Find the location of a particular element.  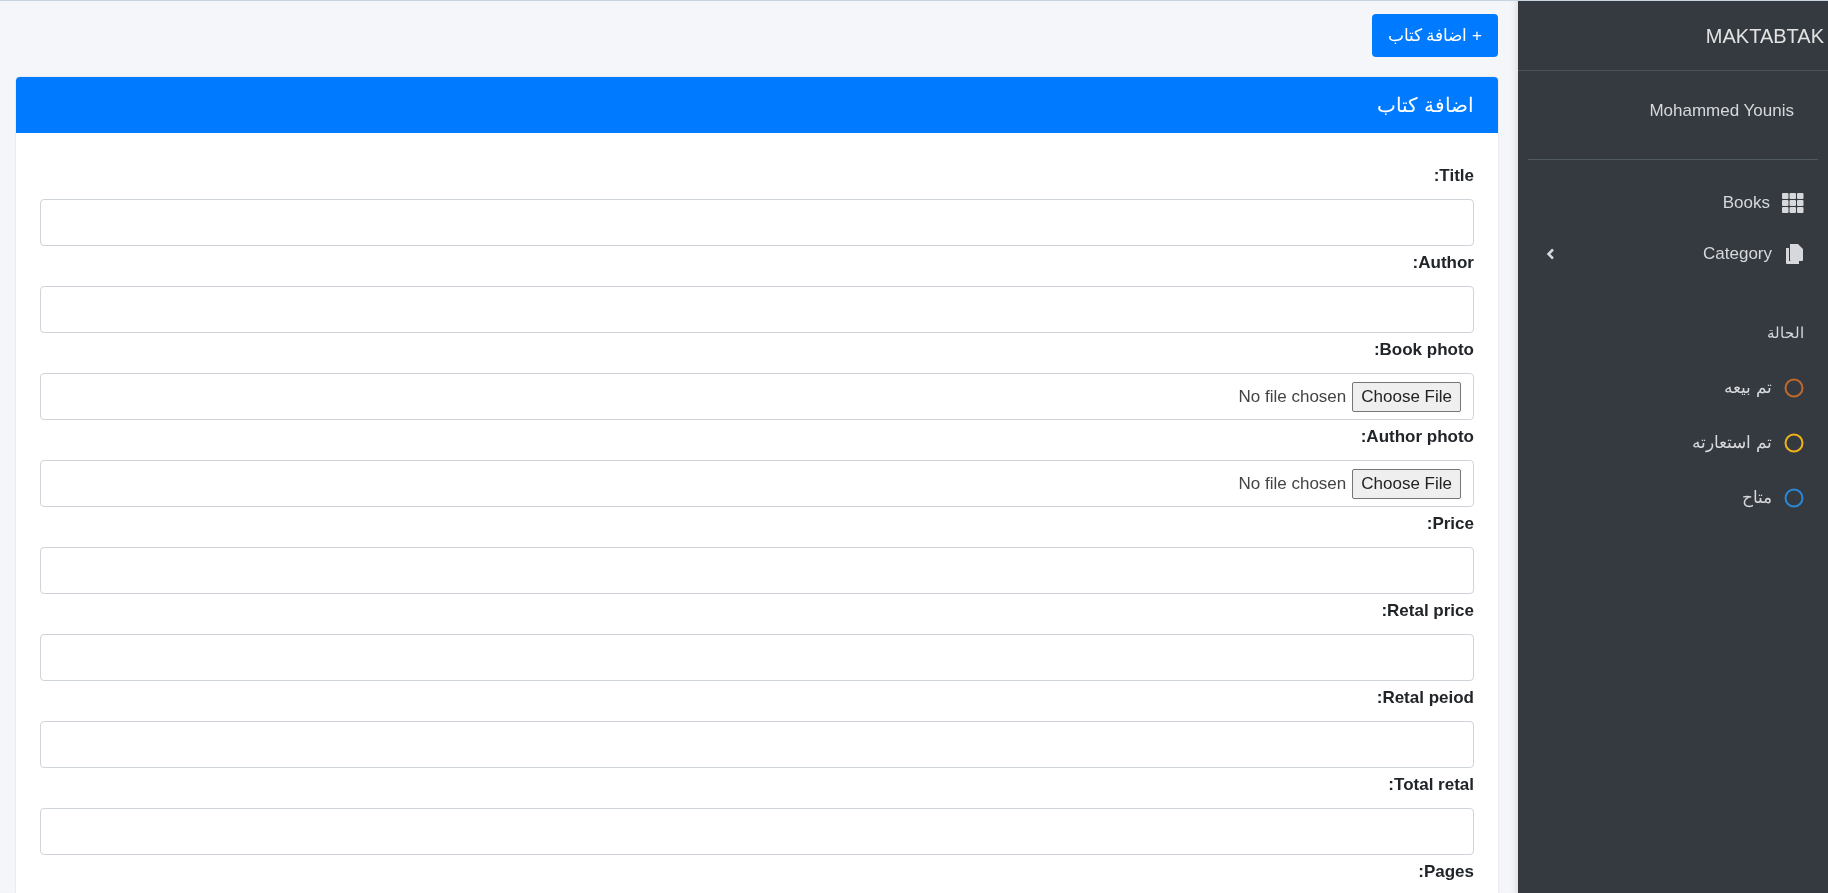

section-header: الحالة is located at coordinates (1785, 333).